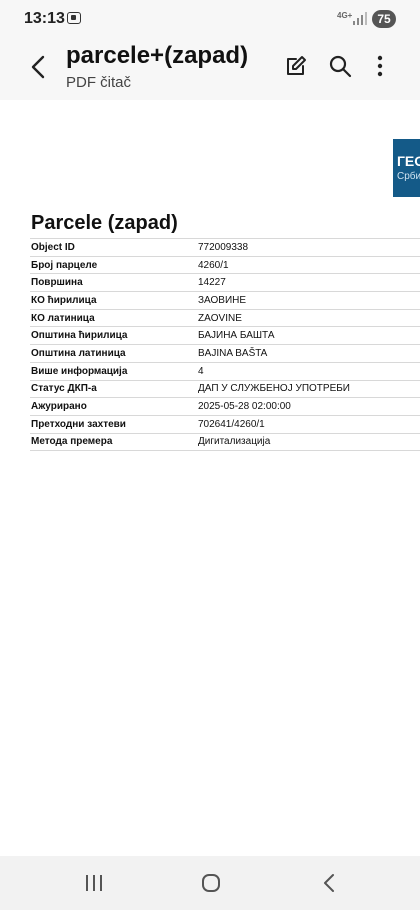 The image size is (420, 910). I want to click on table-row: Ажурирано 2025-05-28 02:00:00, so click(225, 406).